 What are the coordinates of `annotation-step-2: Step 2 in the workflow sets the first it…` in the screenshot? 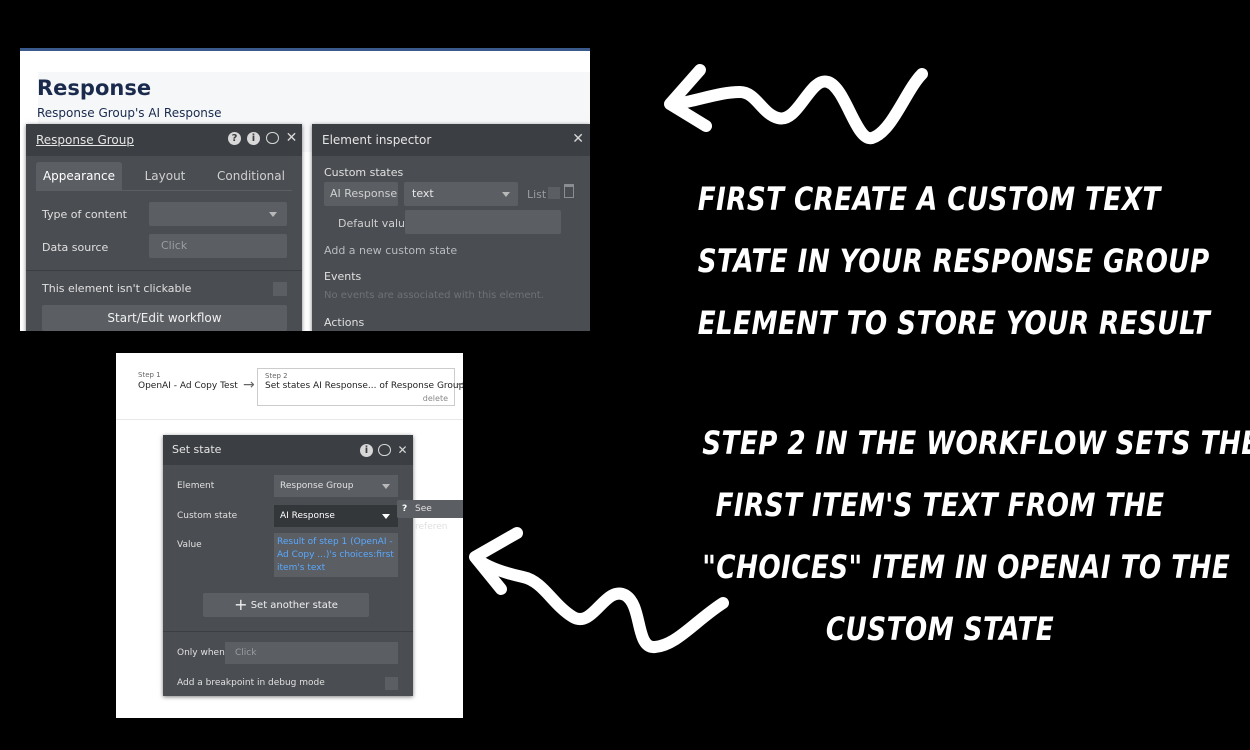 It's located at (976, 536).